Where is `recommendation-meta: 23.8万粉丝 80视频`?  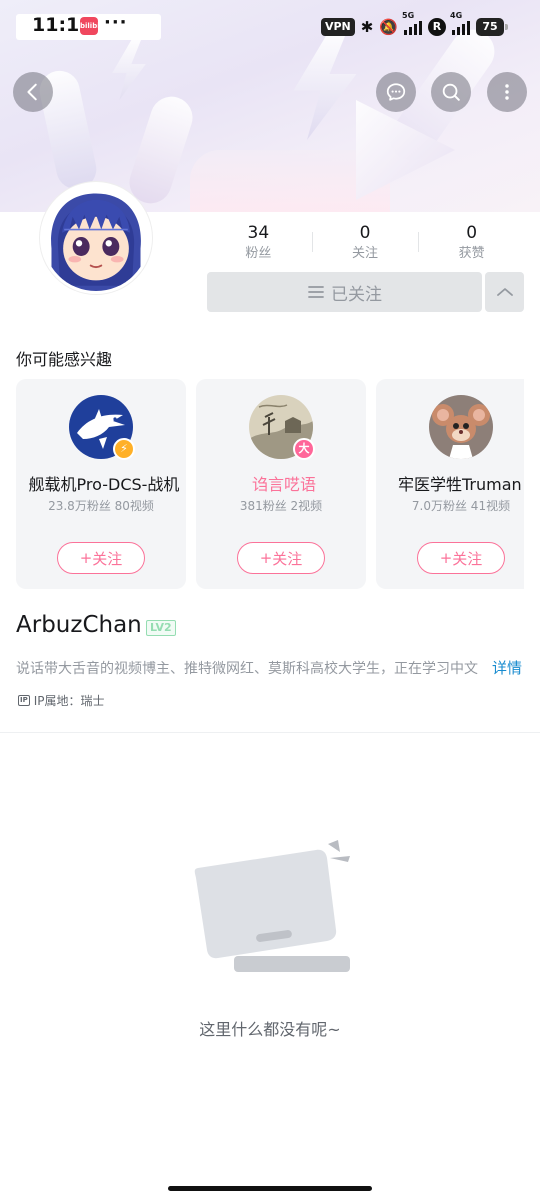 recommendation-meta: 23.8万粉丝 80视频 is located at coordinates (101, 506).